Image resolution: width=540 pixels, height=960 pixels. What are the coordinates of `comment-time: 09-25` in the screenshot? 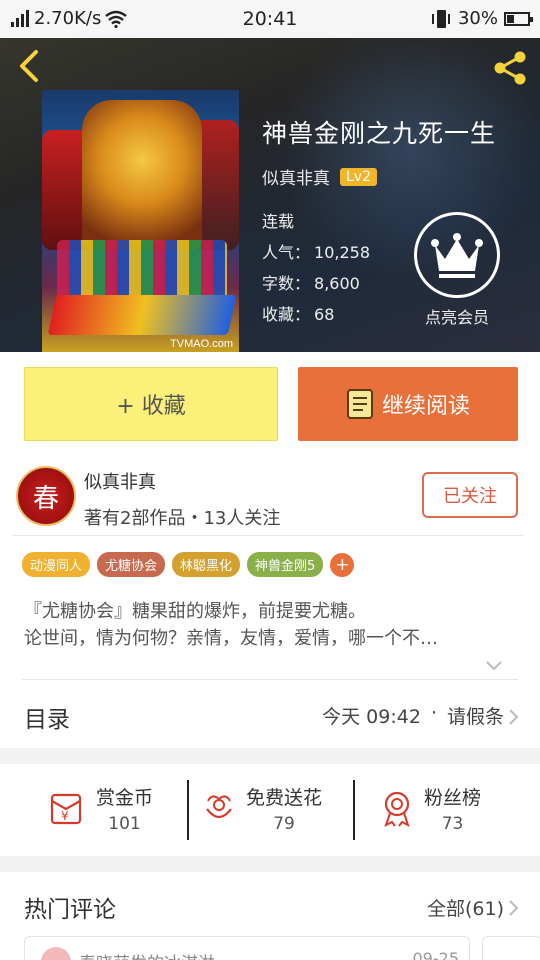 It's located at (436, 954).